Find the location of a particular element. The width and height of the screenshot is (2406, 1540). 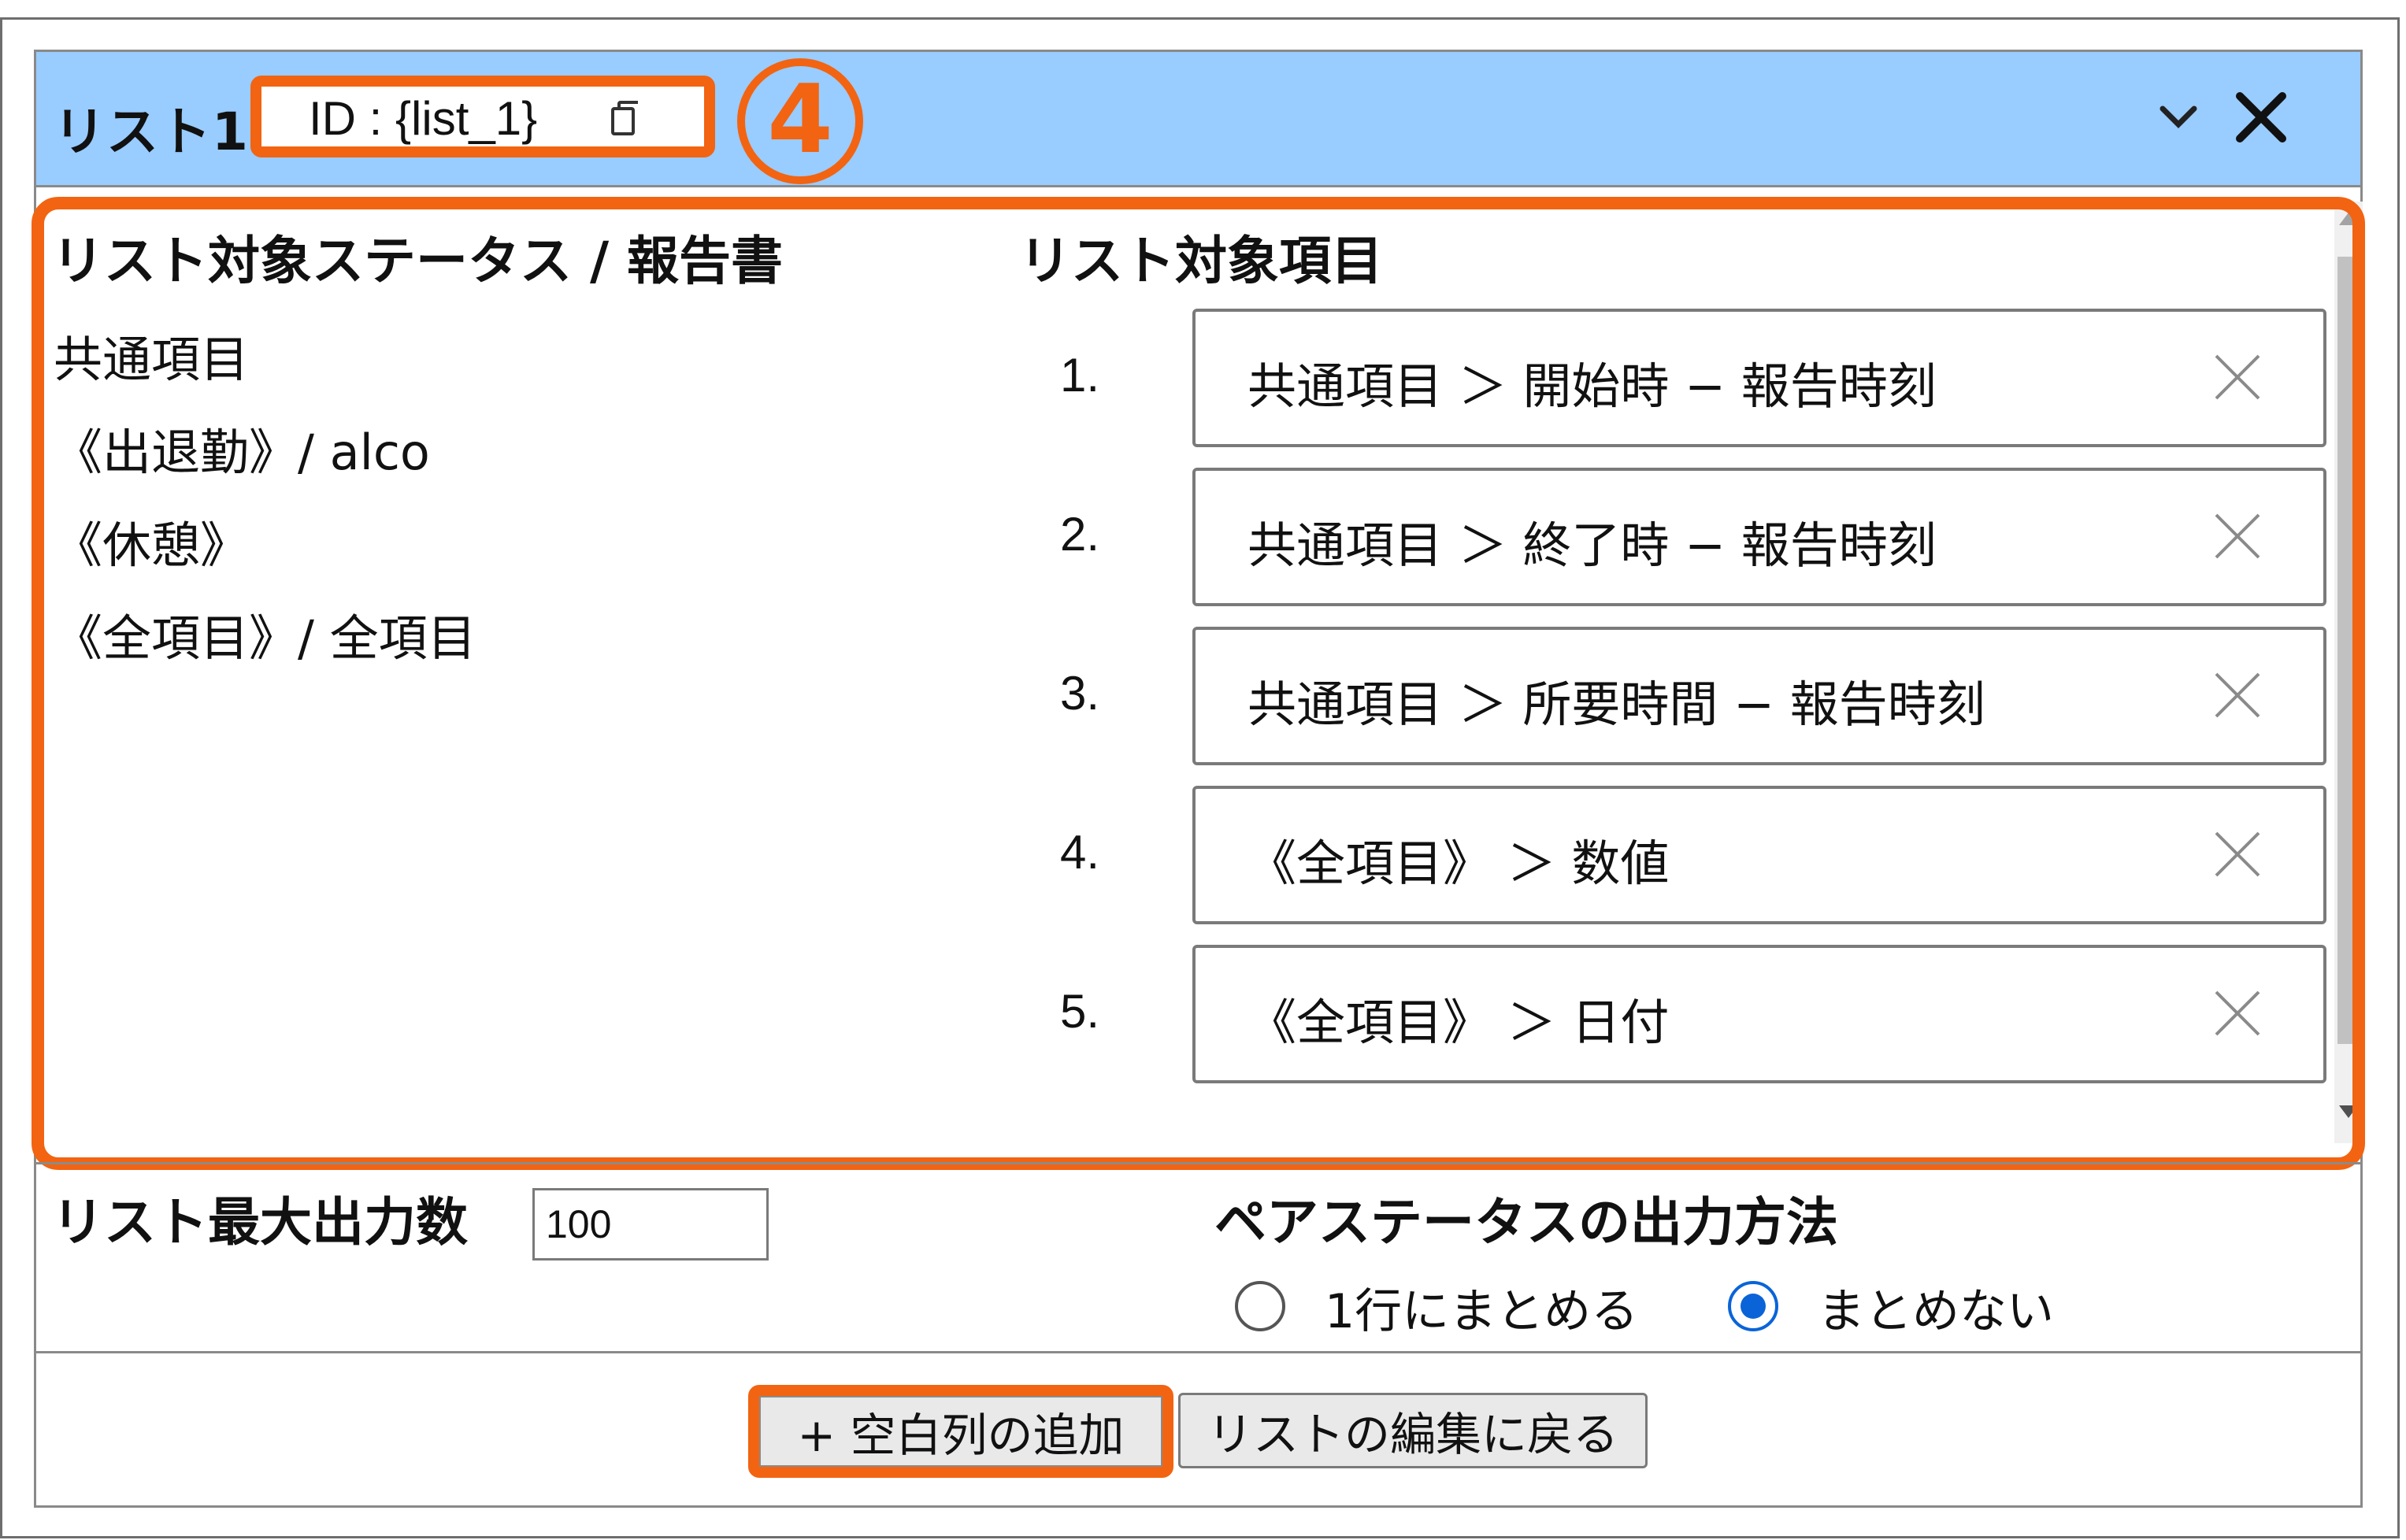

status-item: 《休憩》 is located at coordinates (265, 545).